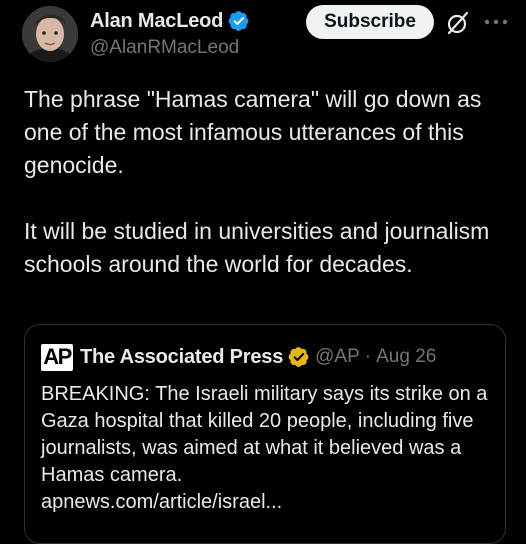  Describe the element at coordinates (496, 22) in the screenshot. I see `more-dots-icon` at that location.